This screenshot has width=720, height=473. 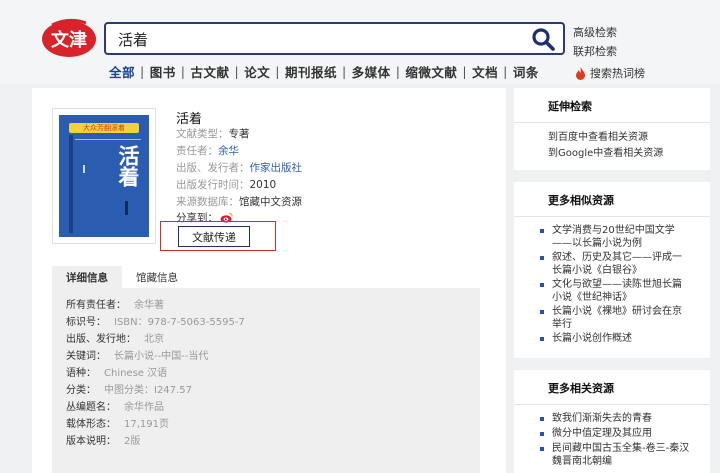 I want to click on similar-resources-title: 更多相似资源, so click(x=581, y=200).